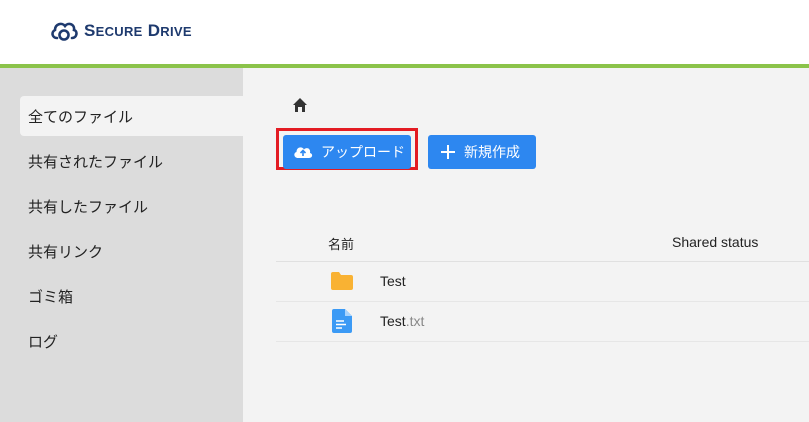 Image resolution: width=809 pixels, height=422 pixels. Describe the element at coordinates (492, 153) in the screenshot. I see `new-button-label: 新規作成` at that location.